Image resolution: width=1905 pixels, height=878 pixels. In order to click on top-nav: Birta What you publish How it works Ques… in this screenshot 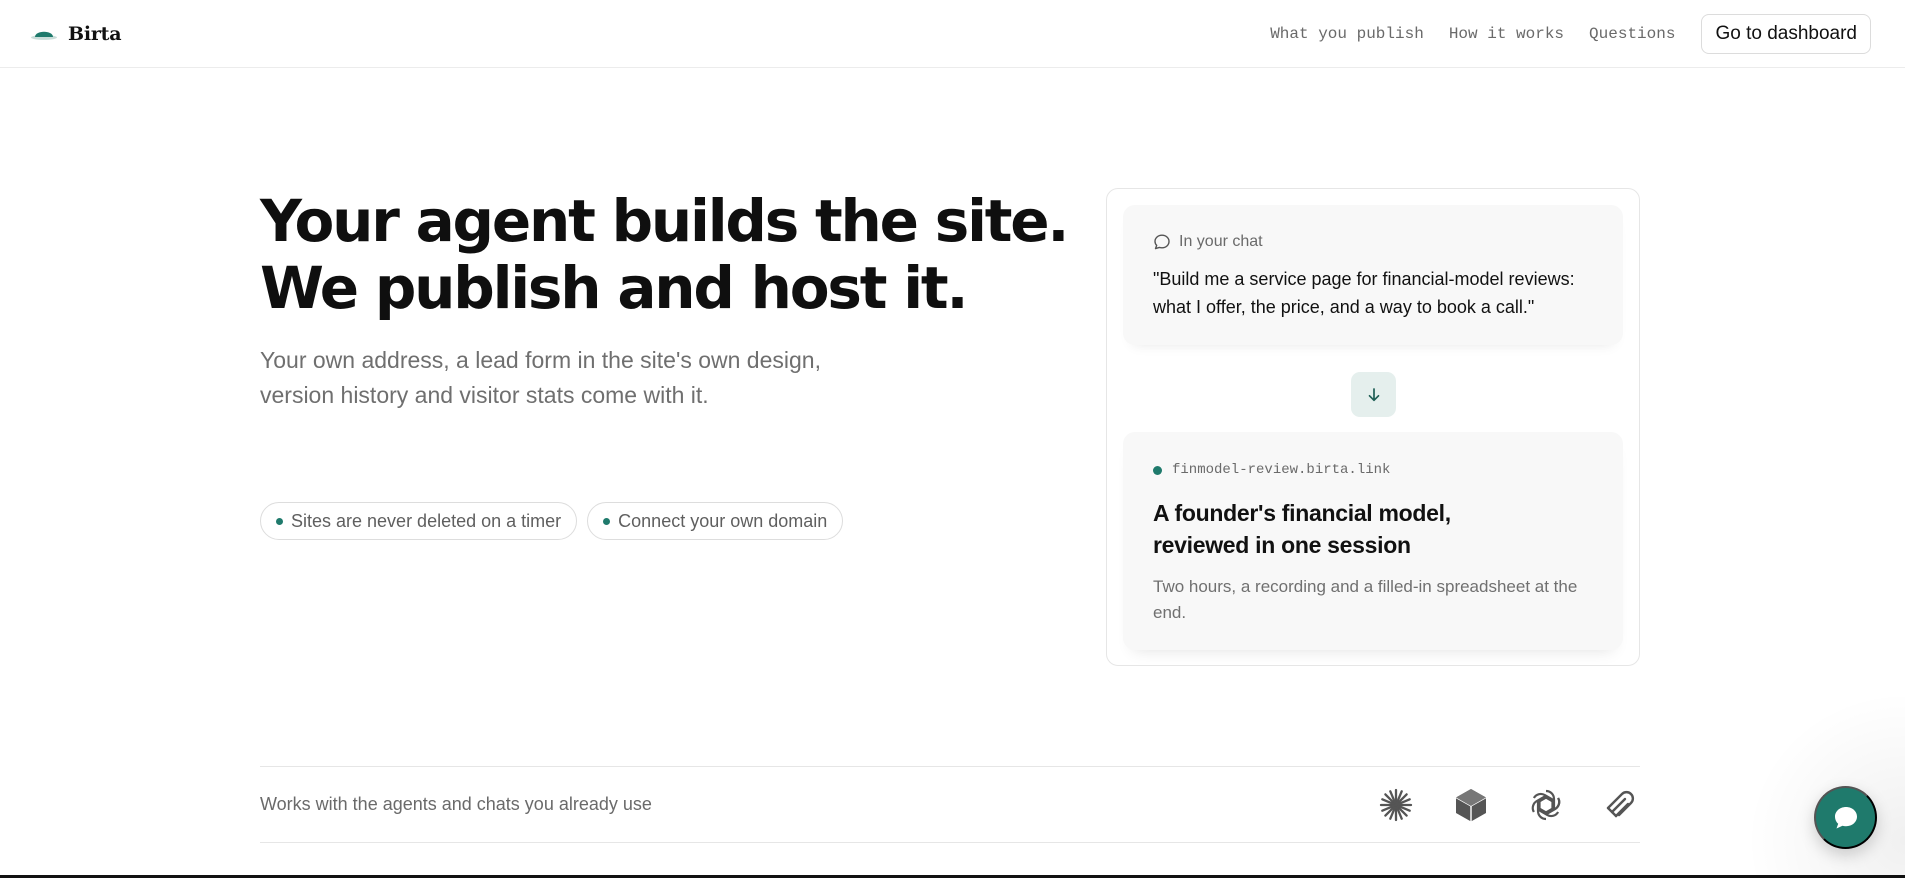, I will do `click(952, 34)`.